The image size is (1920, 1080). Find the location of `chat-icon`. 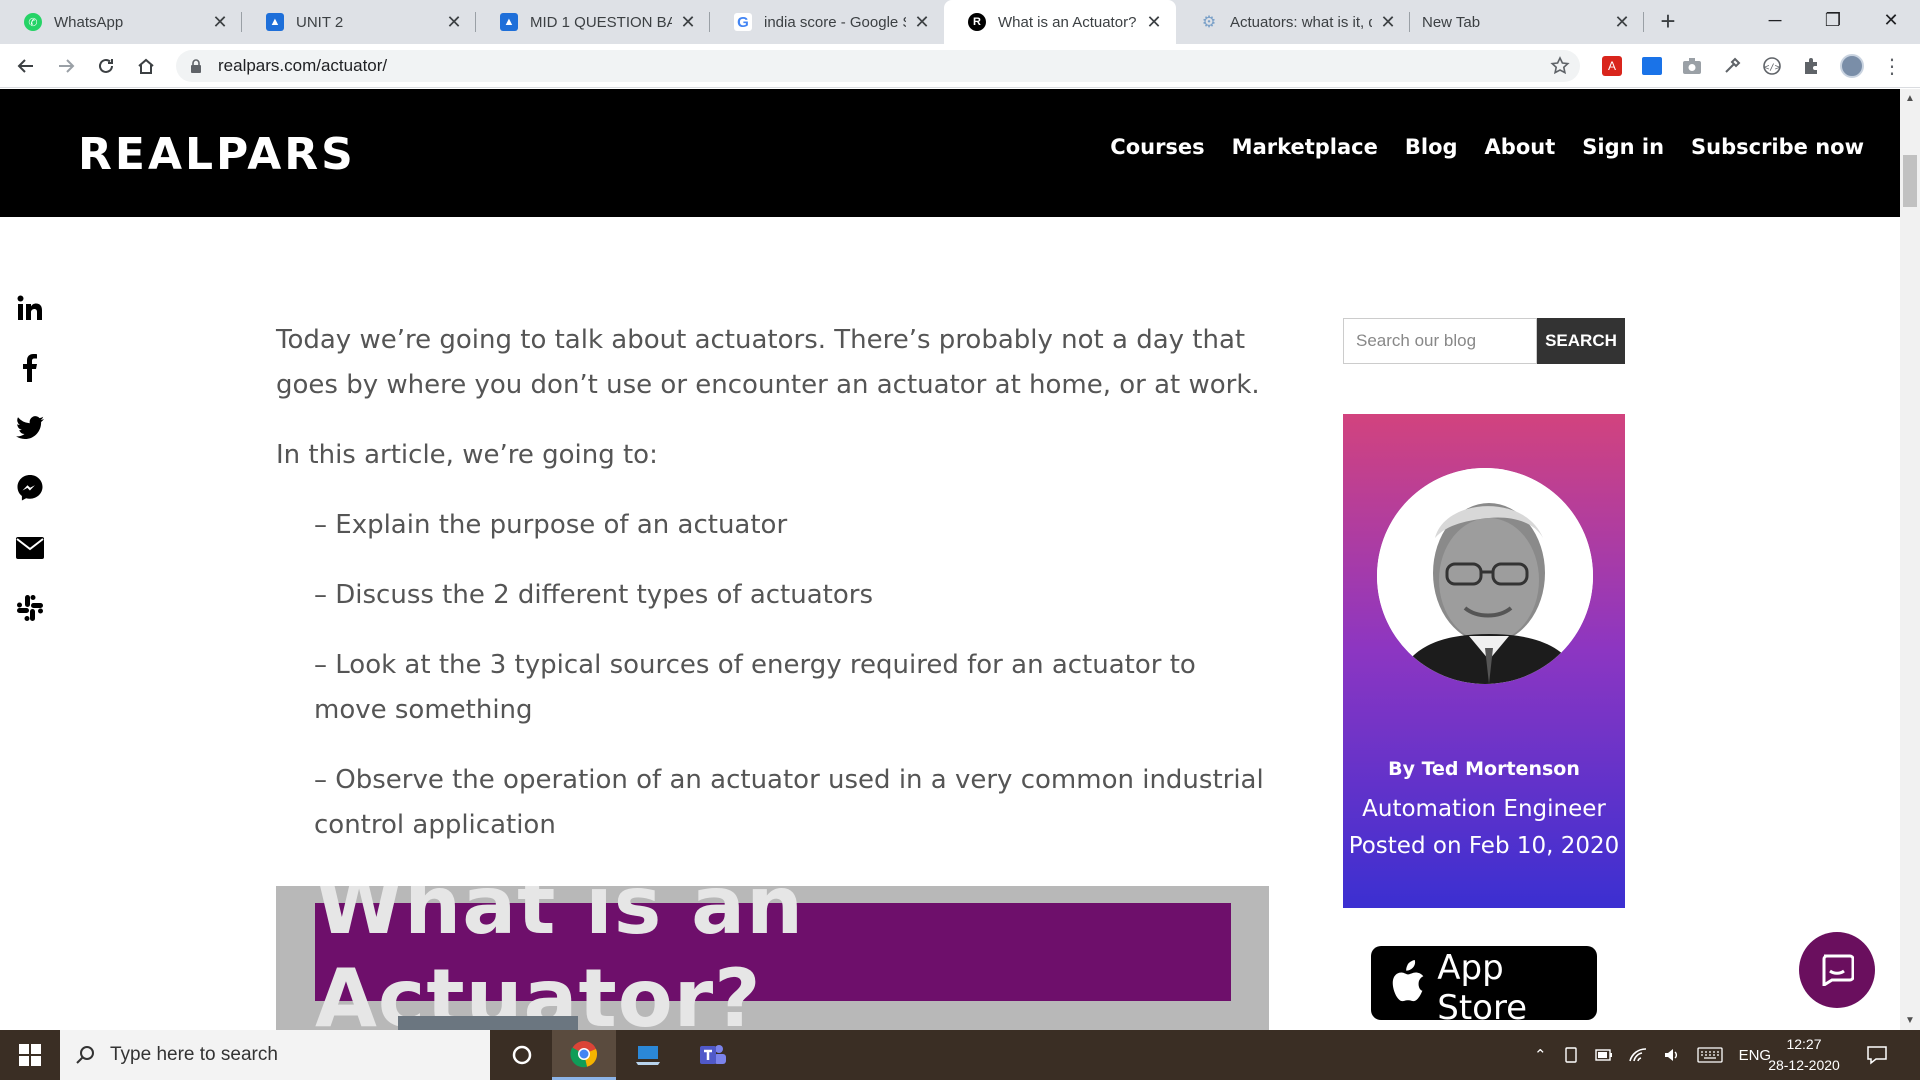

chat-icon is located at coordinates (1838, 970).